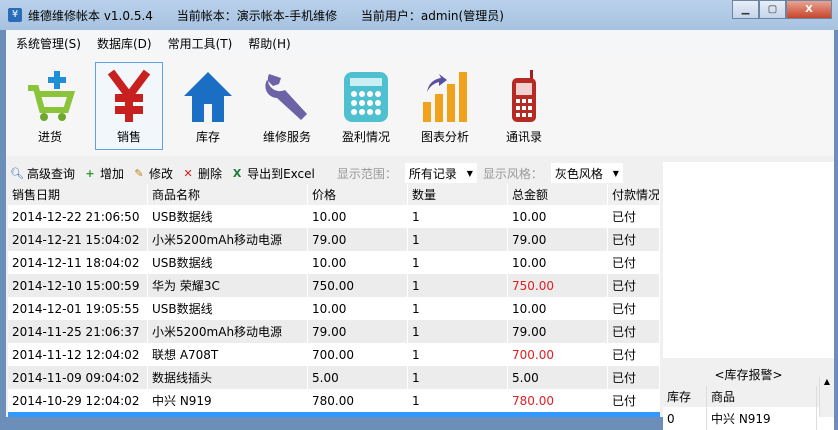 The width and height of the screenshot is (838, 430). I want to click on column-header: 付款情况, so click(634, 194).